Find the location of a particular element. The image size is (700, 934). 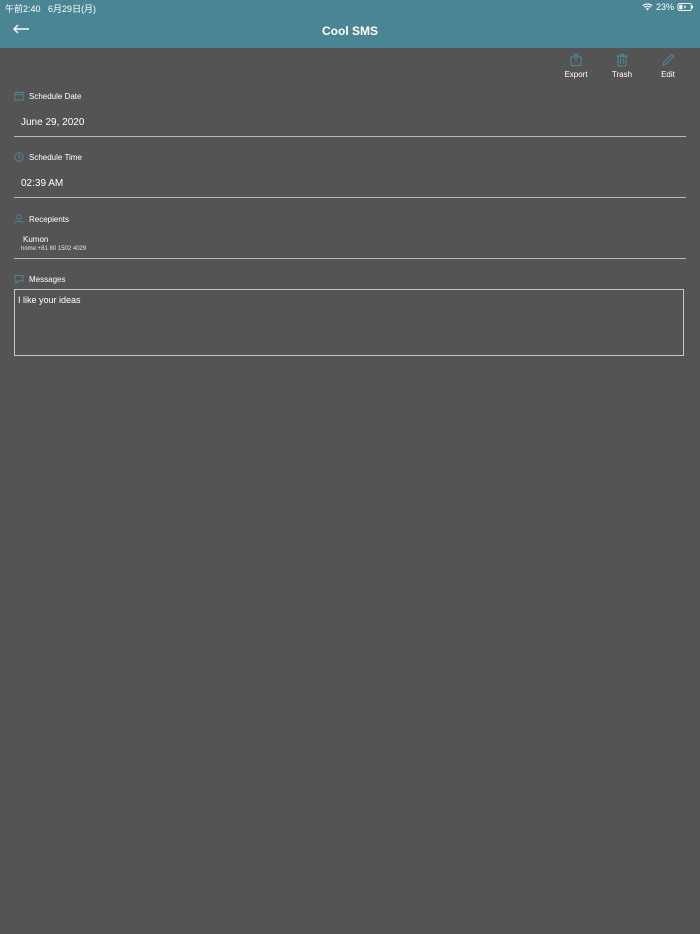

edit-button: Edit is located at coordinates (668, 66).